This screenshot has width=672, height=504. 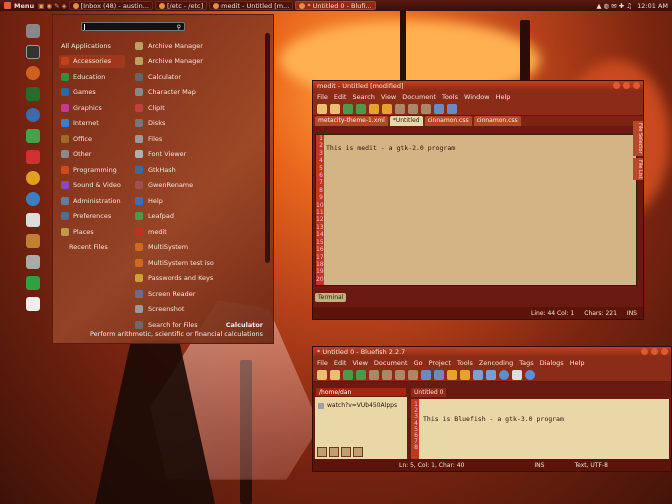 What do you see at coordinates (195, 309) in the screenshot?
I see `app-item: Screenshot` at bounding box center [195, 309].